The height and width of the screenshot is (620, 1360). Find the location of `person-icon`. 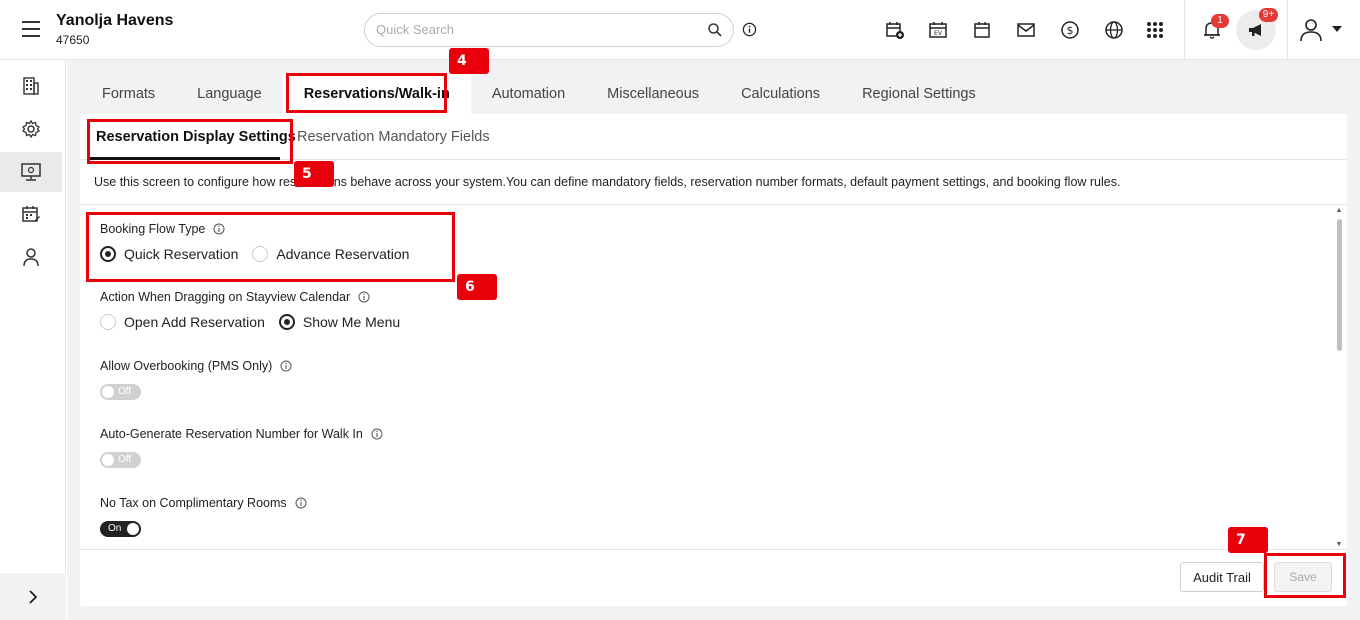

person-icon is located at coordinates (31, 257).